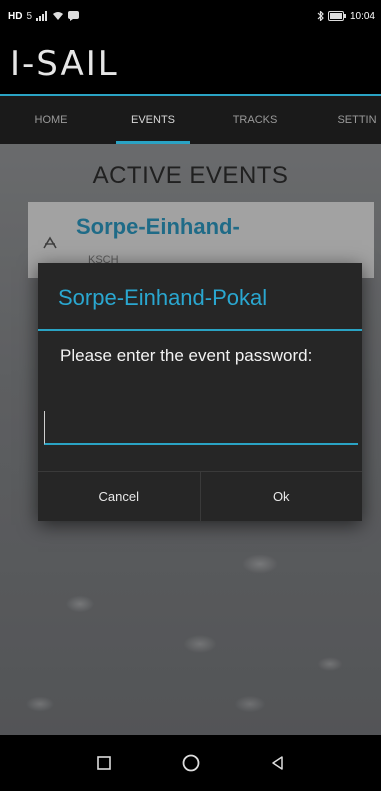 This screenshot has width=381, height=791. What do you see at coordinates (343, 120) in the screenshot?
I see `tab-settings: SETTIN` at bounding box center [343, 120].